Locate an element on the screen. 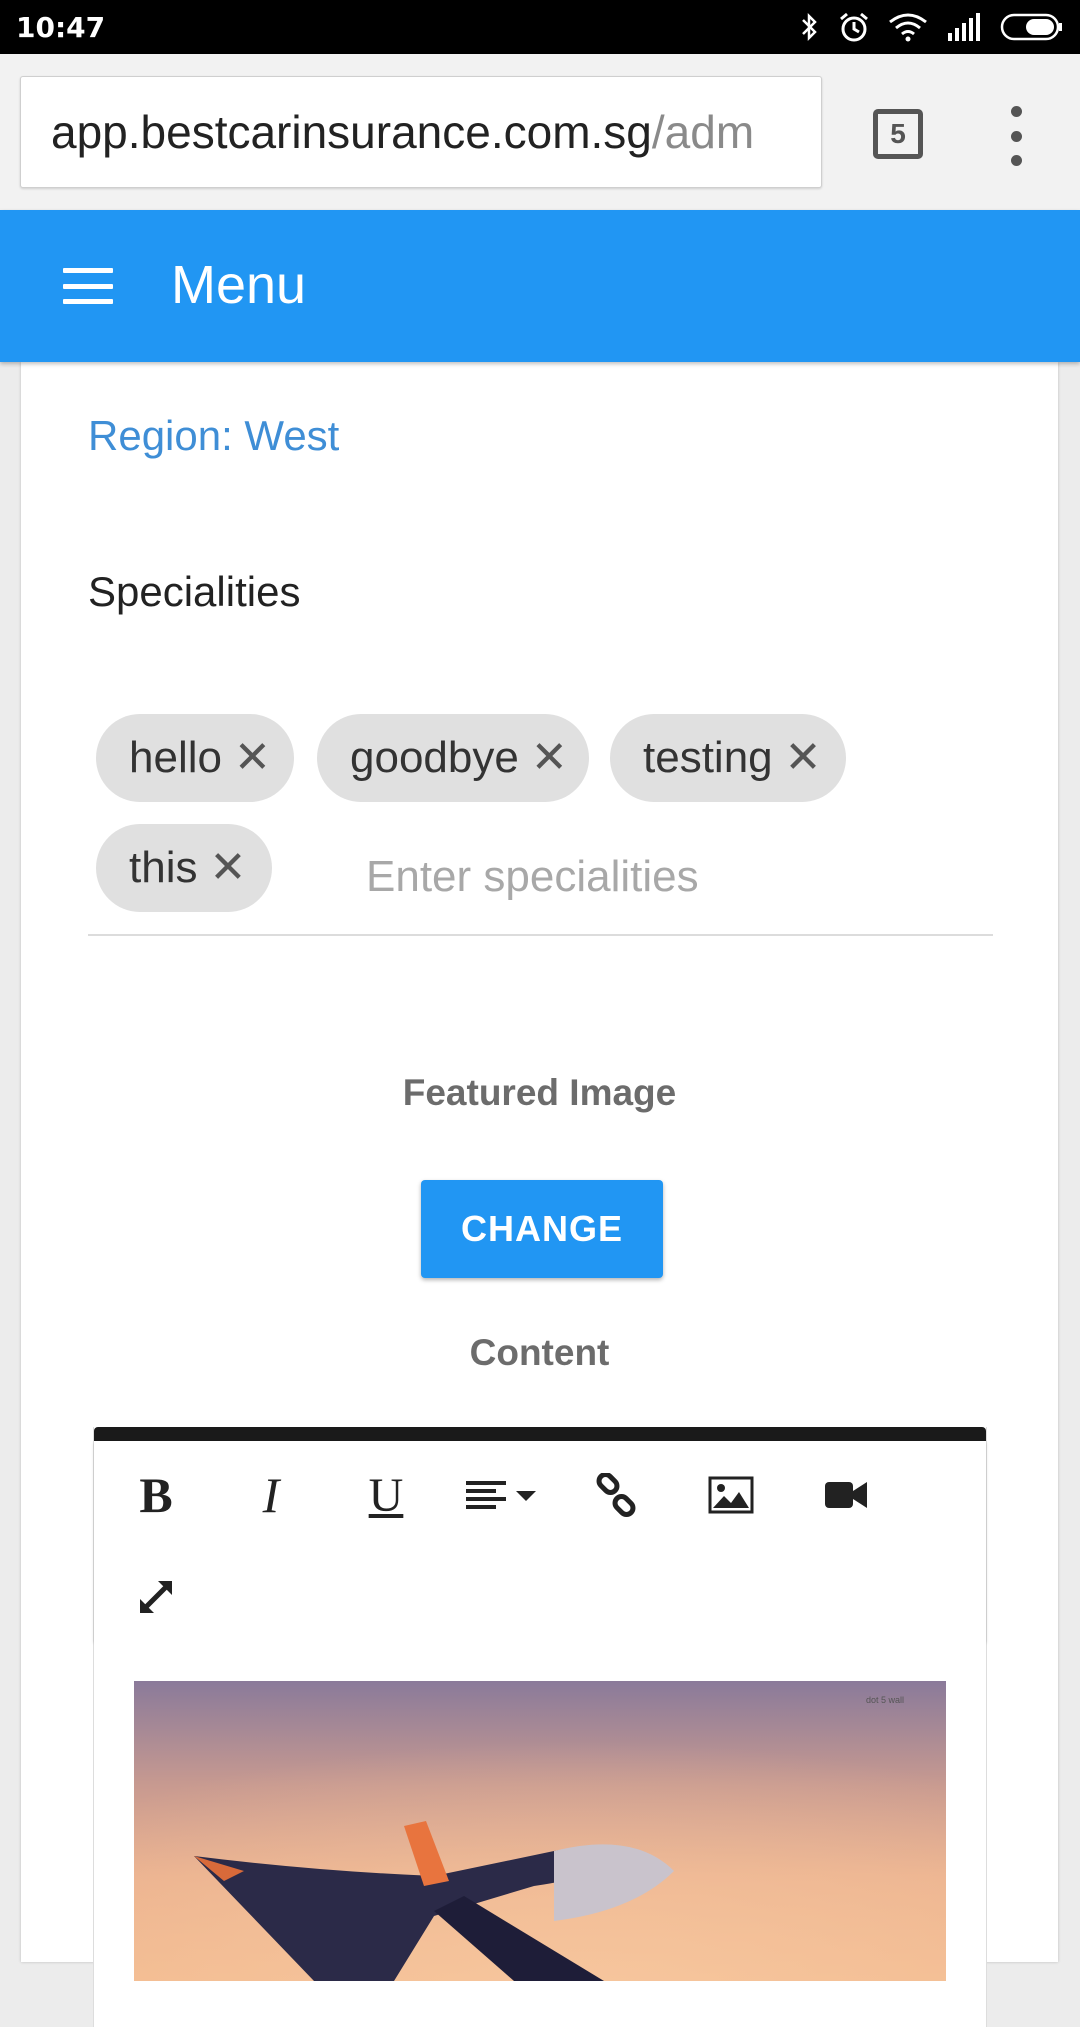  browser-toolbar: app.bestcarinsurance.com.sg/adm 5 is located at coordinates (540, 132).